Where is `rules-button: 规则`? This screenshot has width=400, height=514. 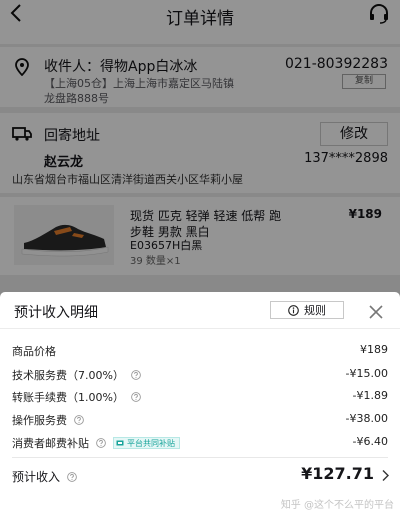
rules-button: 规则 is located at coordinates (307, 310).